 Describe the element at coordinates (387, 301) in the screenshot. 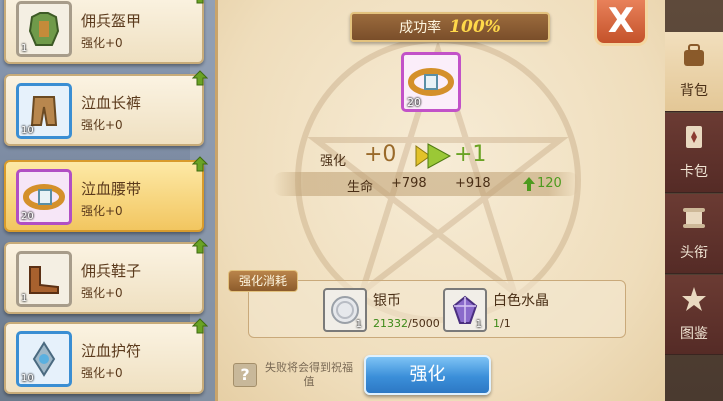

I see `cost-name: 银币` at that location.